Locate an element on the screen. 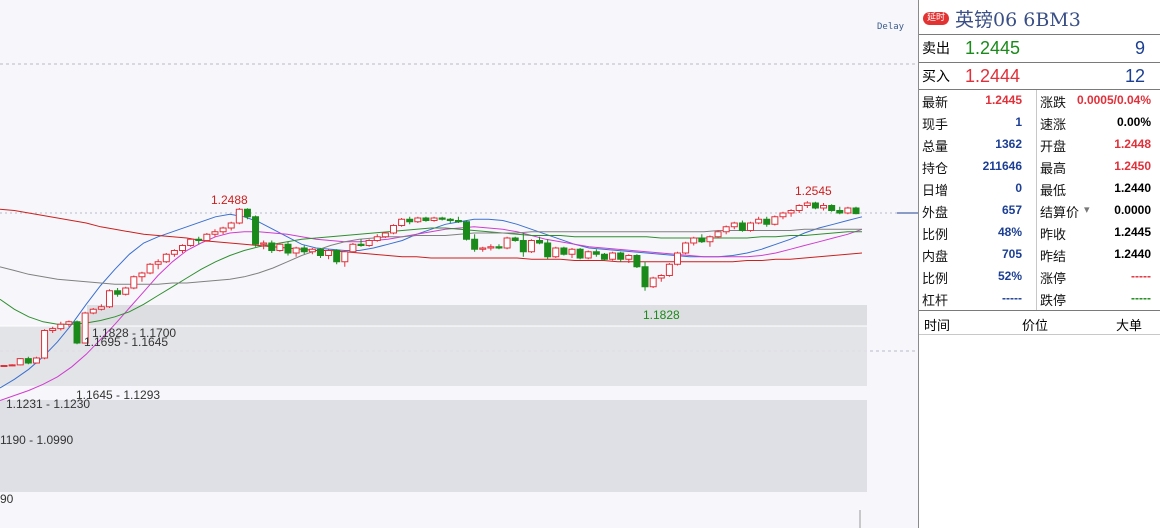 This screenshot has width=1162, height=528. quote-stat-label: 外盘 is located at coordinates (935, 213).